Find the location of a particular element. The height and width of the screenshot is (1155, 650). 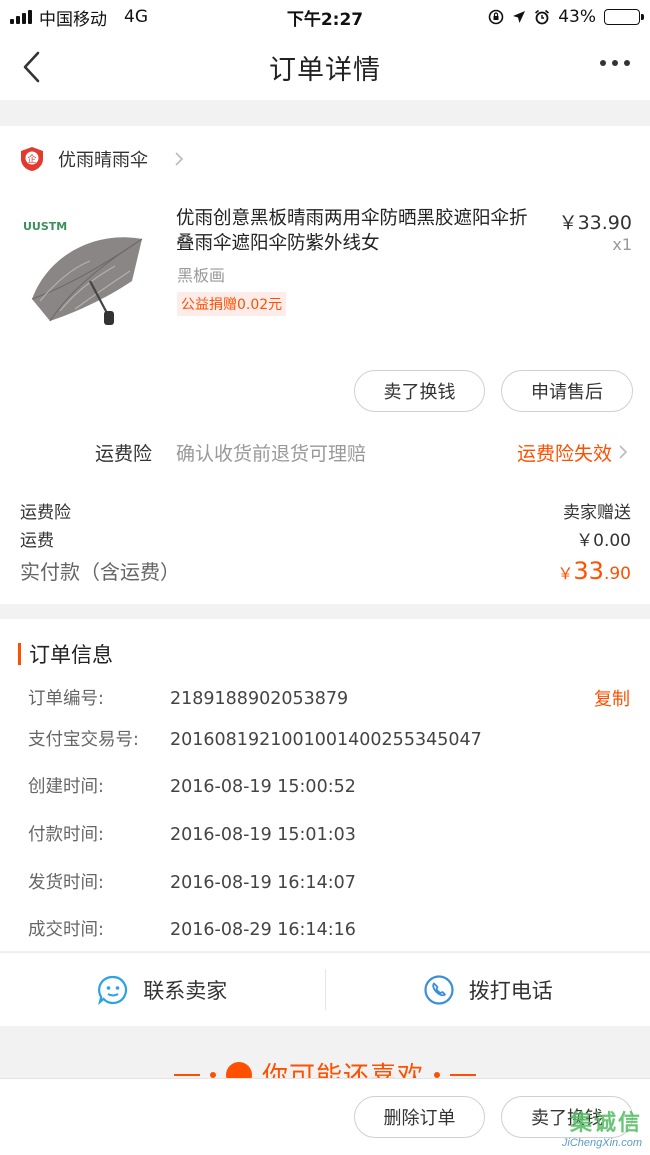

shipping-insurance-row: 运费险 确认收货前退货可理赔 运费险失效 is located at coordinates (325, 452).